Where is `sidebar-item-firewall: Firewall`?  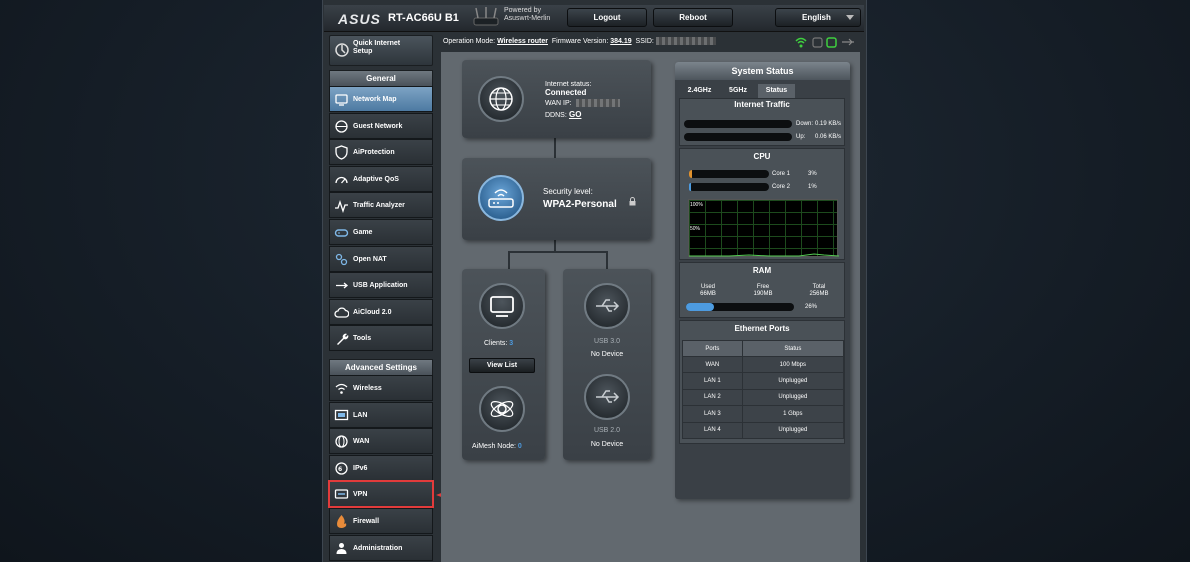 sidebar-item-firewall: Firewall is located at coordinates (381, 521).